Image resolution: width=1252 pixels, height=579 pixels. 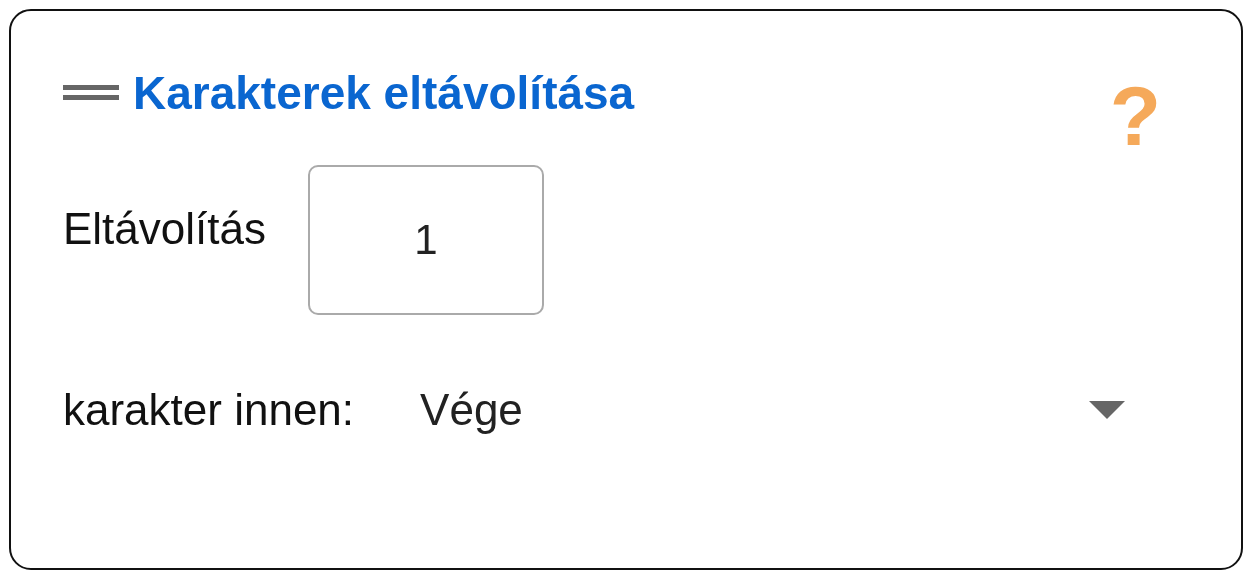 I want to click on caret-icon, so click(x=1107, y=410).